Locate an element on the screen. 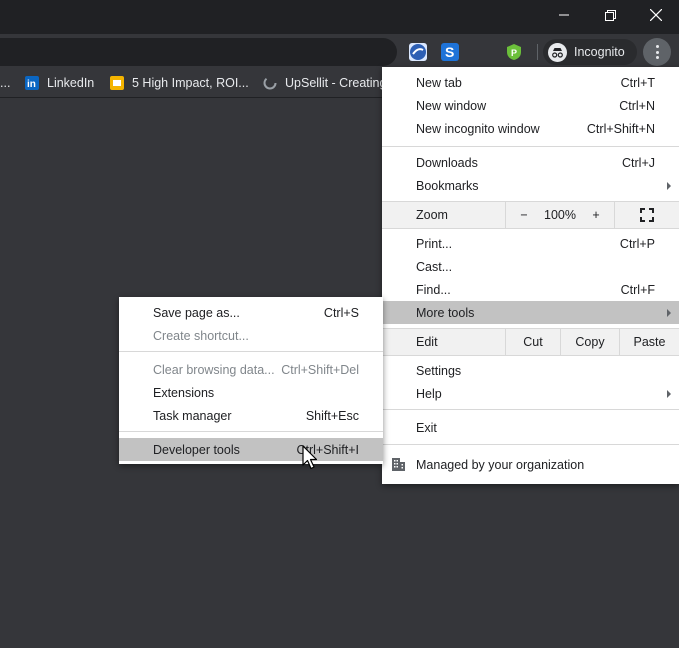 The height and width of the screenshot is (648, 679). menu-item-settings: Settings is located at coordinates (530, 370).